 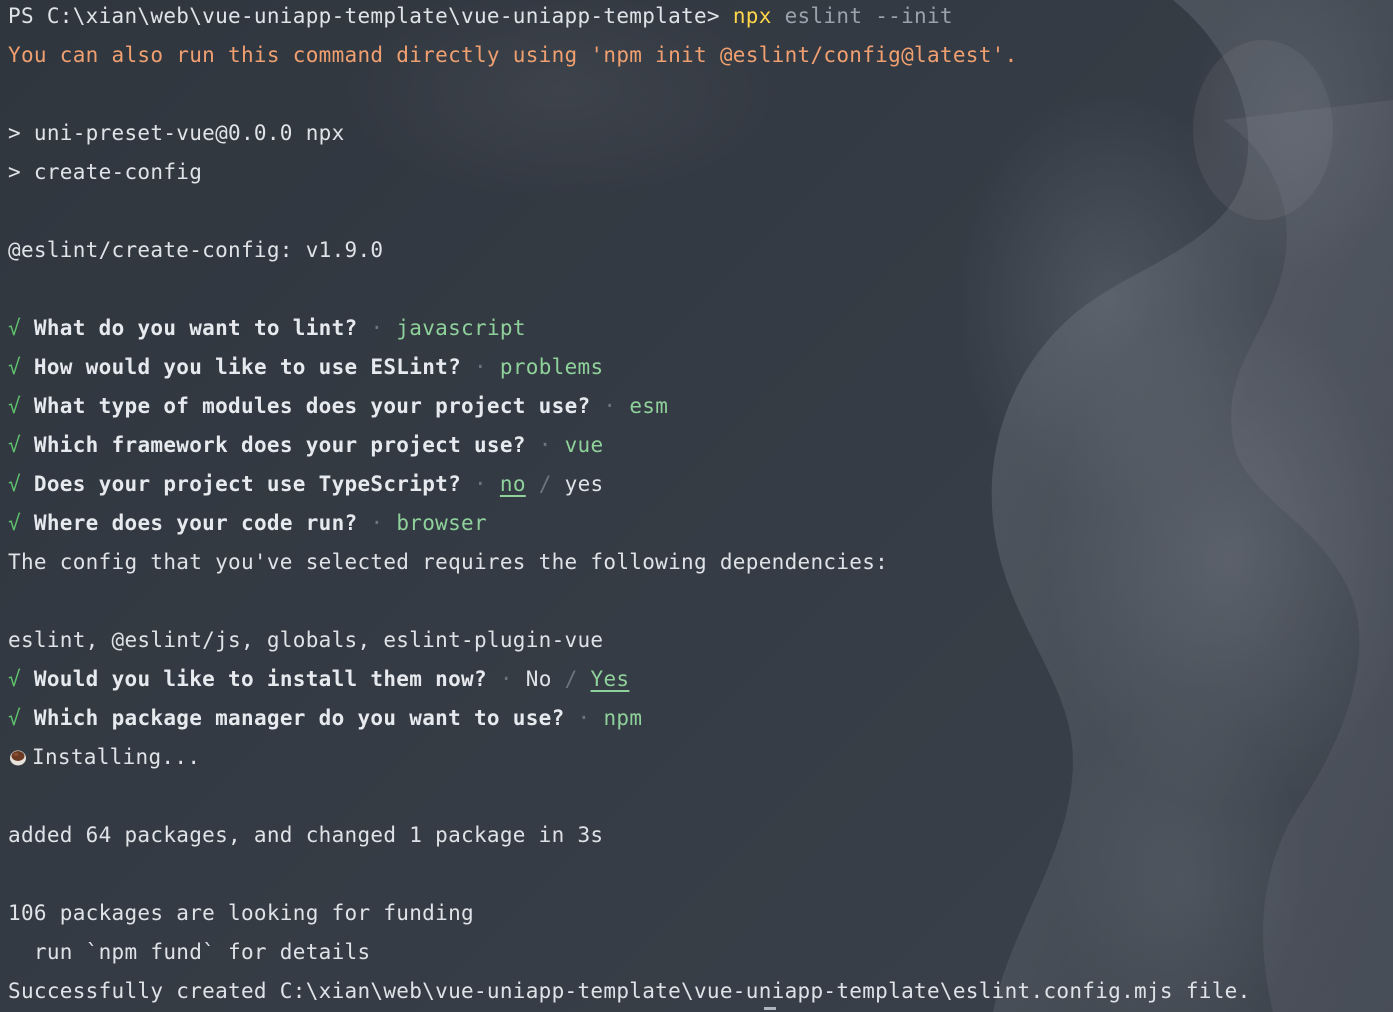 I want to click on question-text: Does your project use TypeScript?, so click(x=247, y=484).